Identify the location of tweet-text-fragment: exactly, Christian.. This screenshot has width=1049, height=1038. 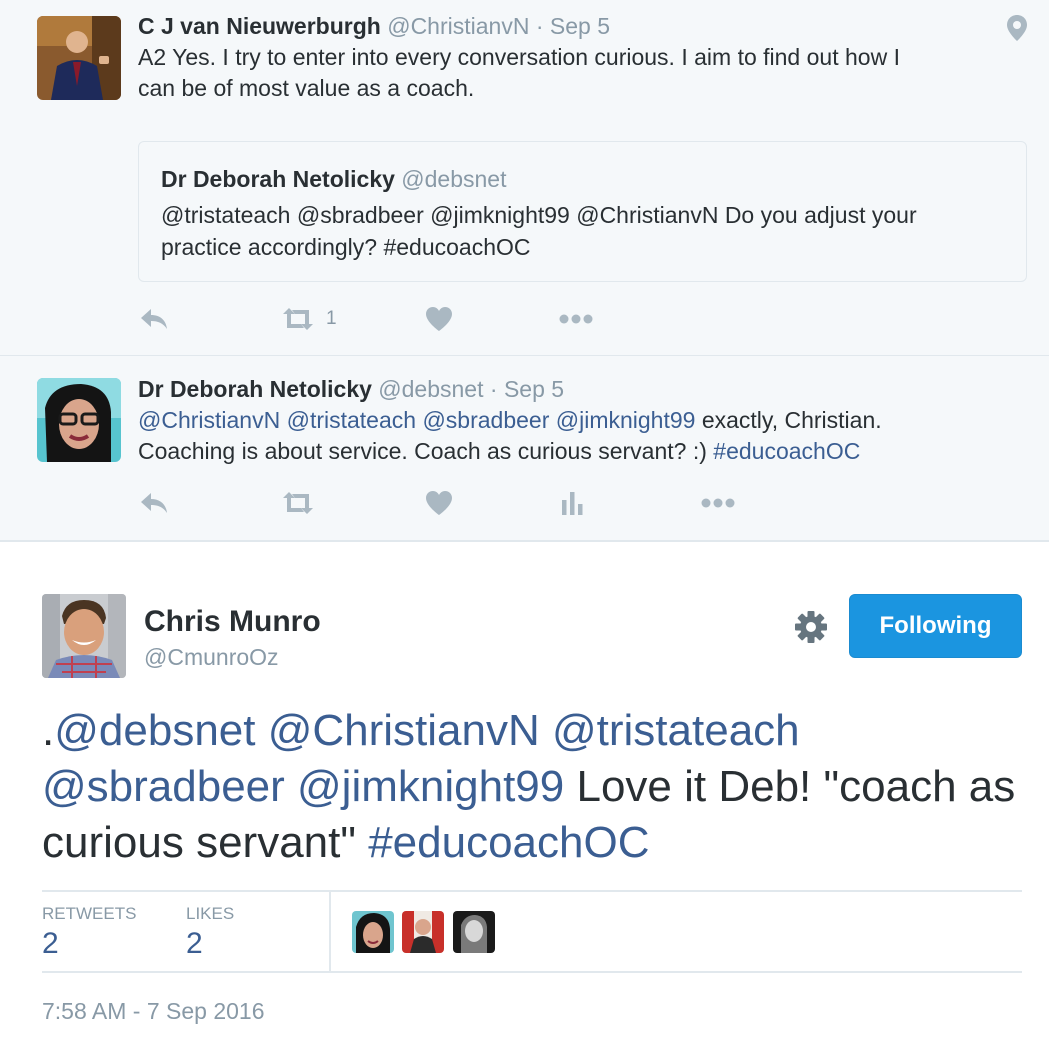
(788, 420).